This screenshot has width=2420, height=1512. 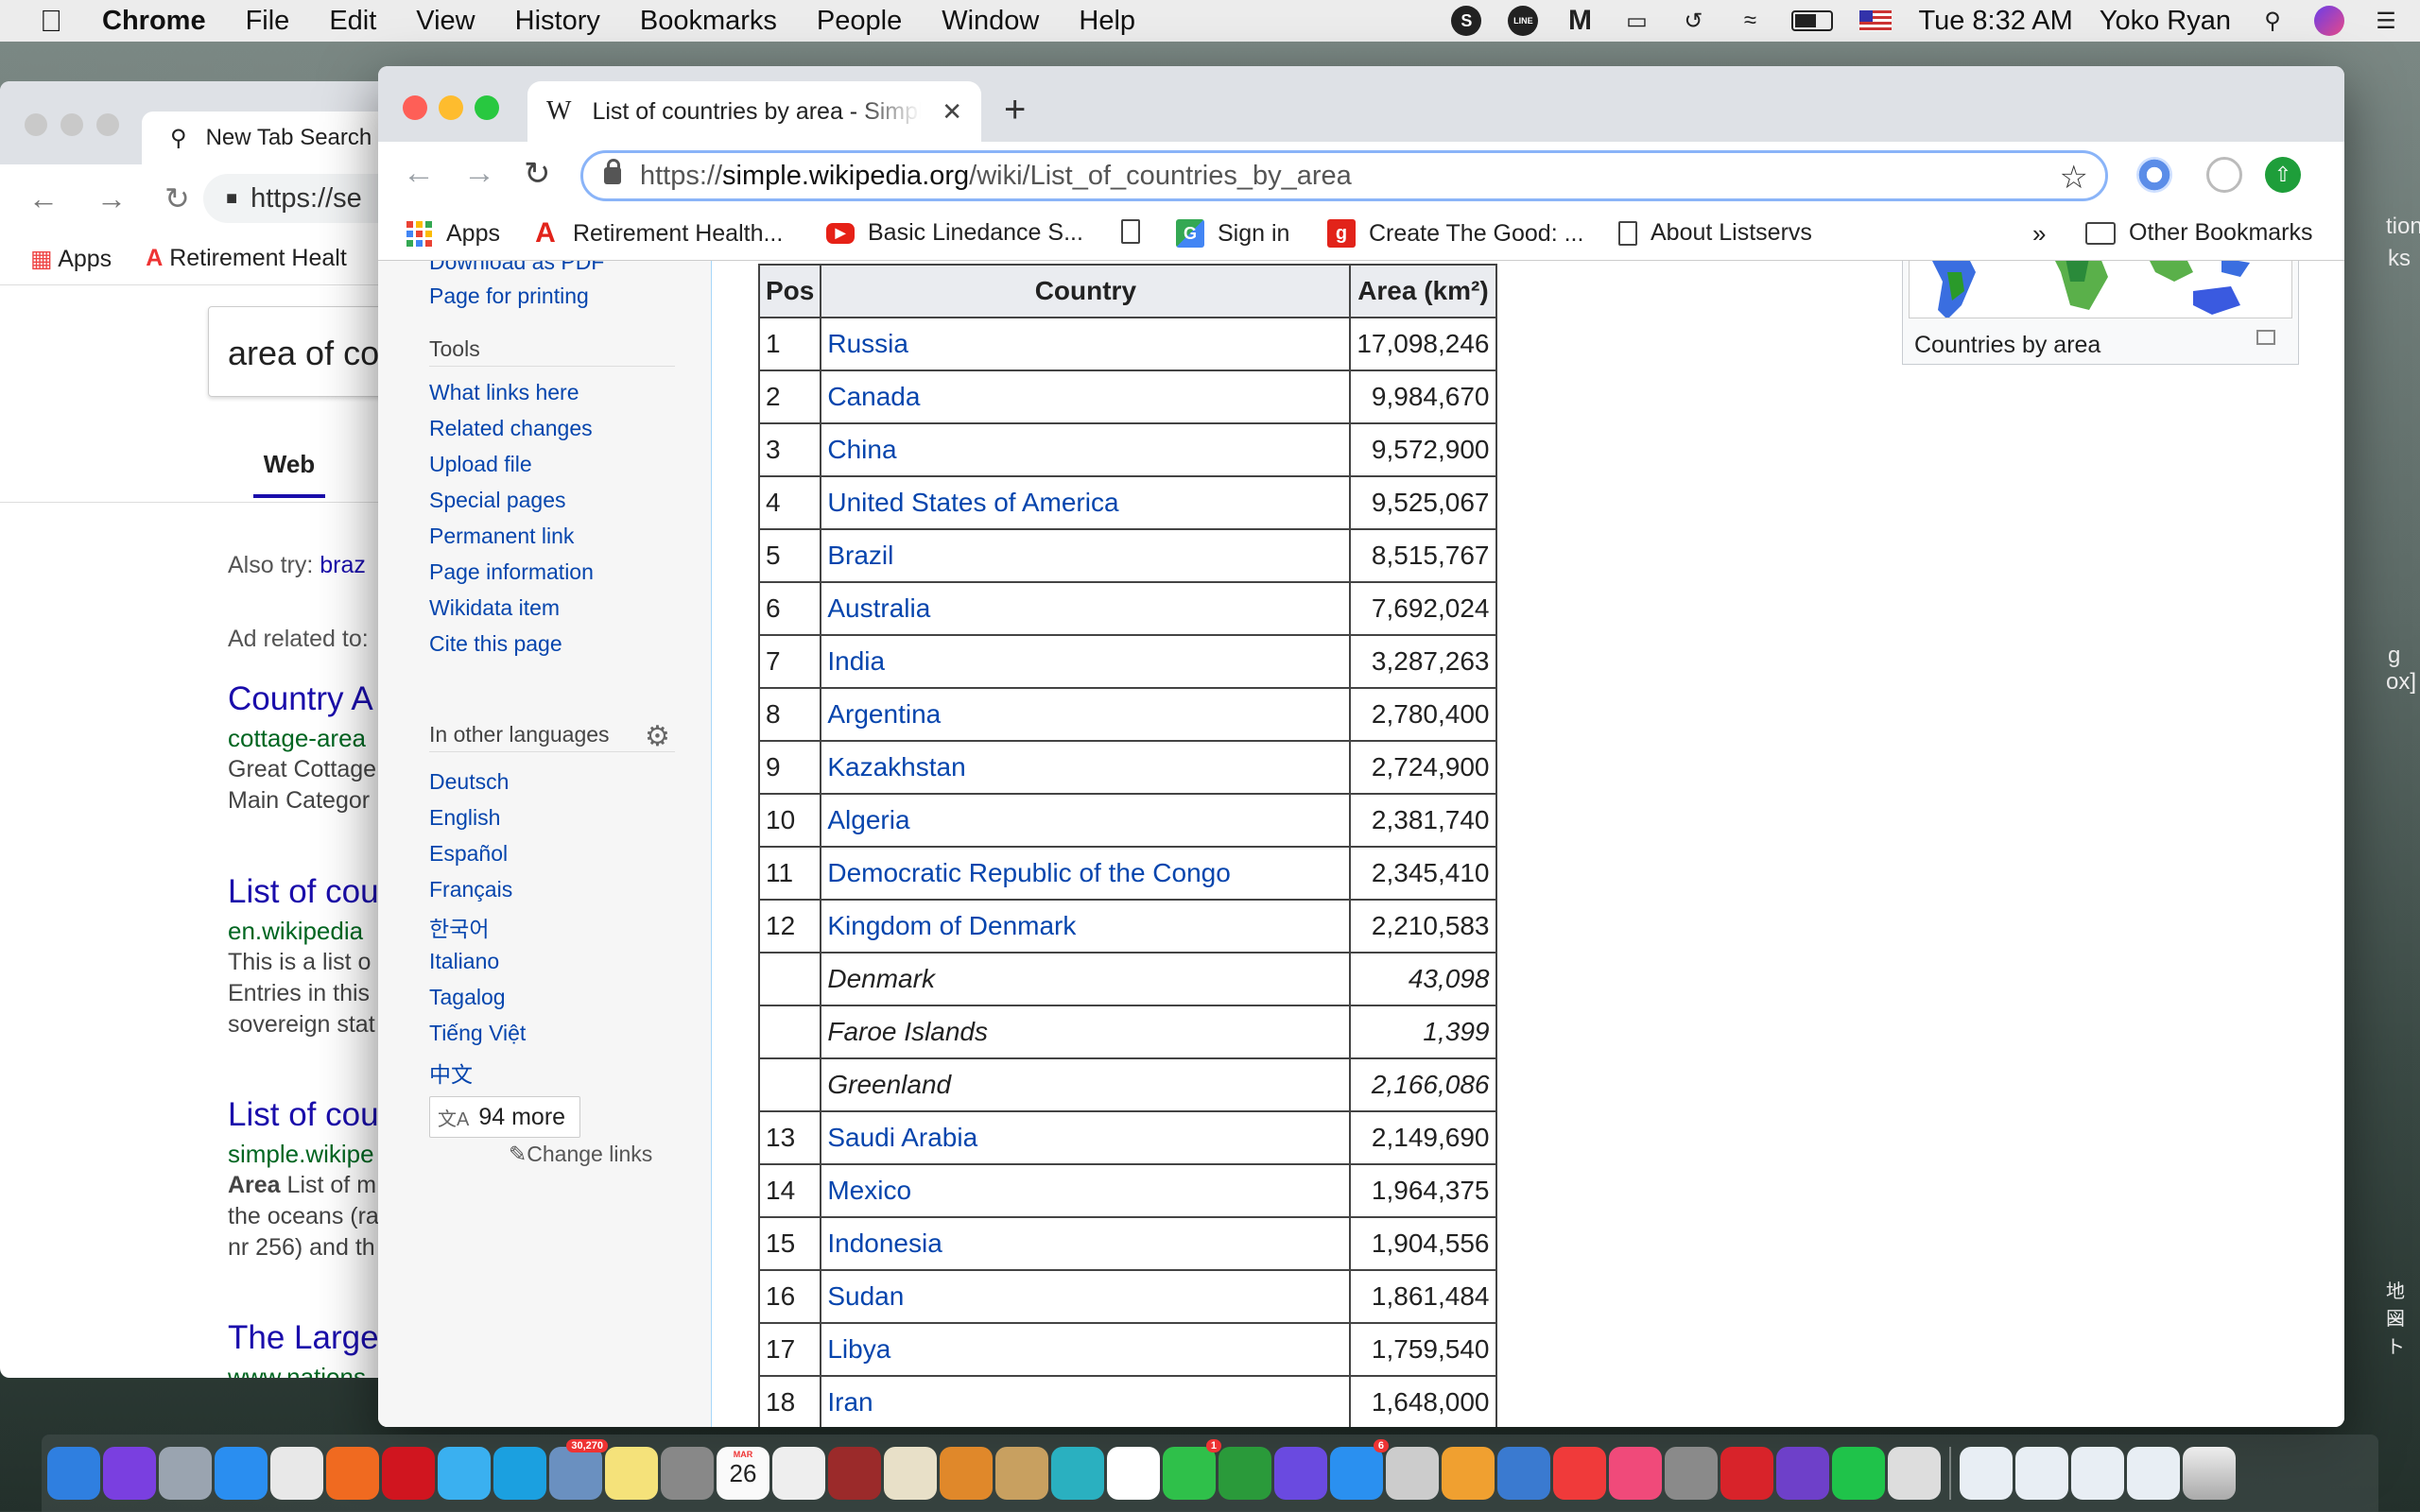 I want to click on country-link: Russia, so click(x=867, y=343).